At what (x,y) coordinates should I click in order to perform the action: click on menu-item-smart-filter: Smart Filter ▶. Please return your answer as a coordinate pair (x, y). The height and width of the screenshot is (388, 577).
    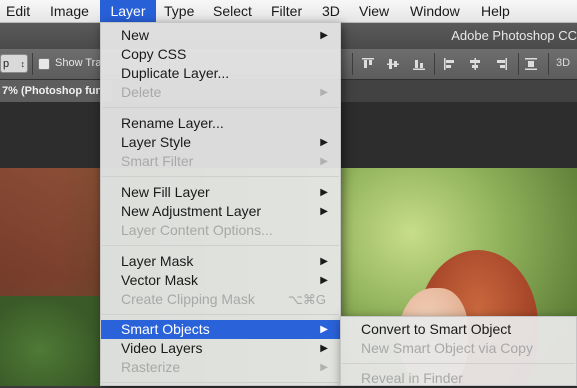
    Looking at the image, I should click on (220, 161).